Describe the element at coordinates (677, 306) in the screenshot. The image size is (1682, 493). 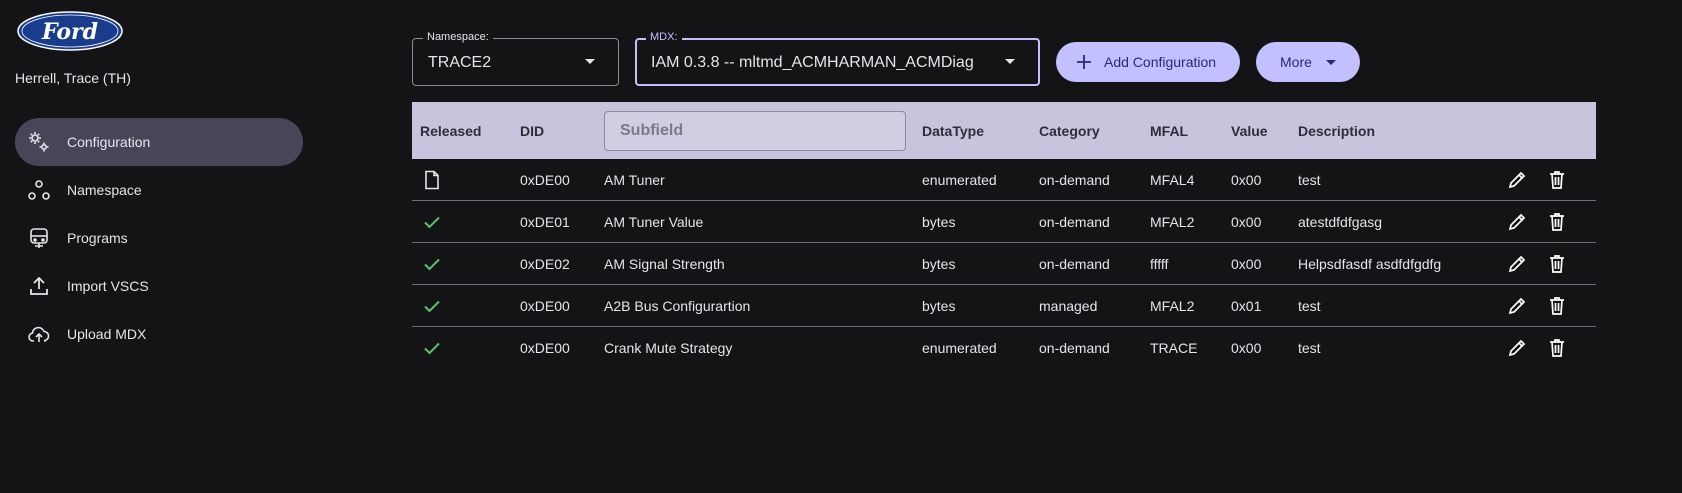
I see `cell-subfield: A2B Bus Configurartion` at that location.